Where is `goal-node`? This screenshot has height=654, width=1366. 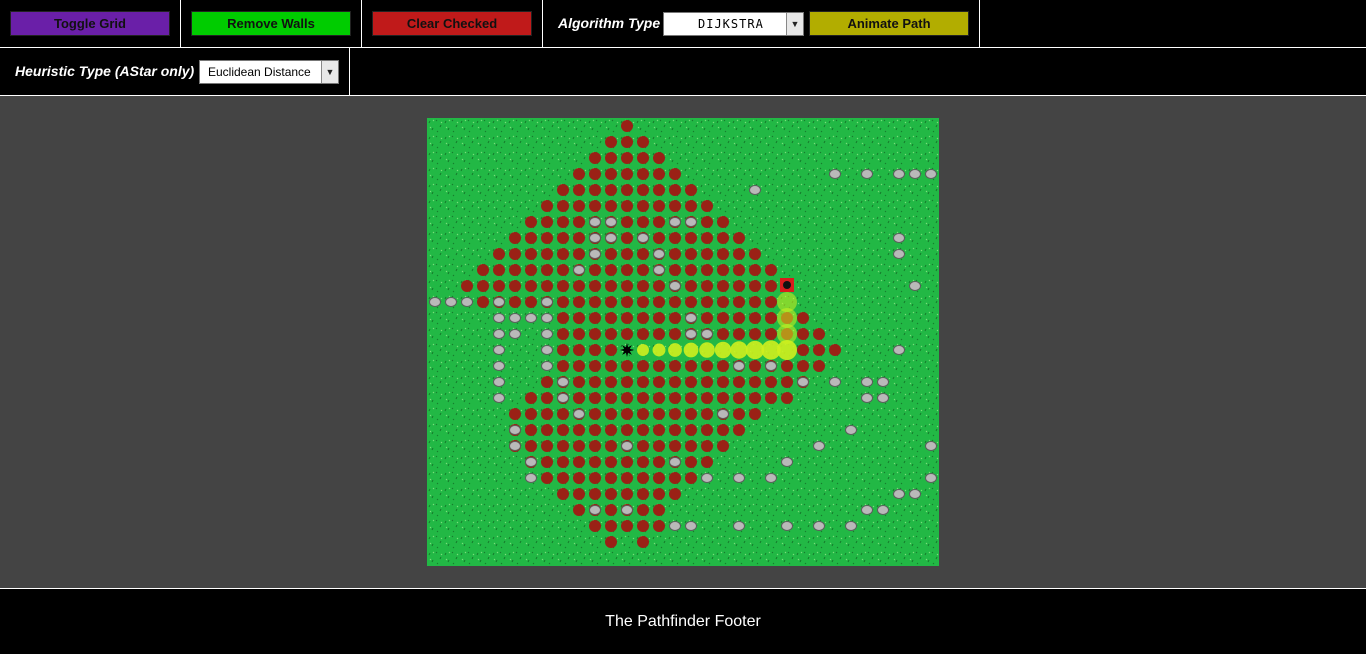
goal-node is located at coordinates (787, 285).